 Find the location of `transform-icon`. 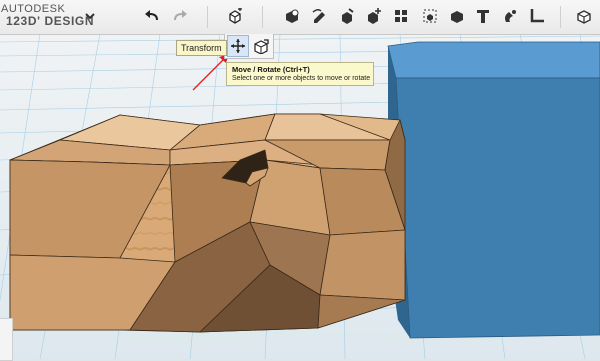

transform-icon is located at coordinates (235, 16).